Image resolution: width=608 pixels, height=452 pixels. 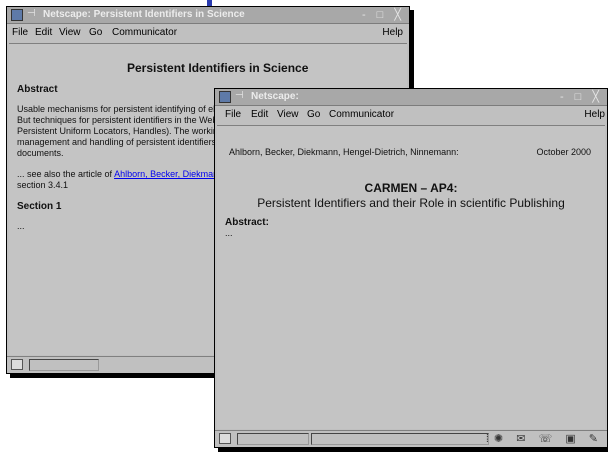 What do you see at coordinates (37, 89) in the screenshot?
I see `abstract-label: Abstract` at bounding box center [37, 89].